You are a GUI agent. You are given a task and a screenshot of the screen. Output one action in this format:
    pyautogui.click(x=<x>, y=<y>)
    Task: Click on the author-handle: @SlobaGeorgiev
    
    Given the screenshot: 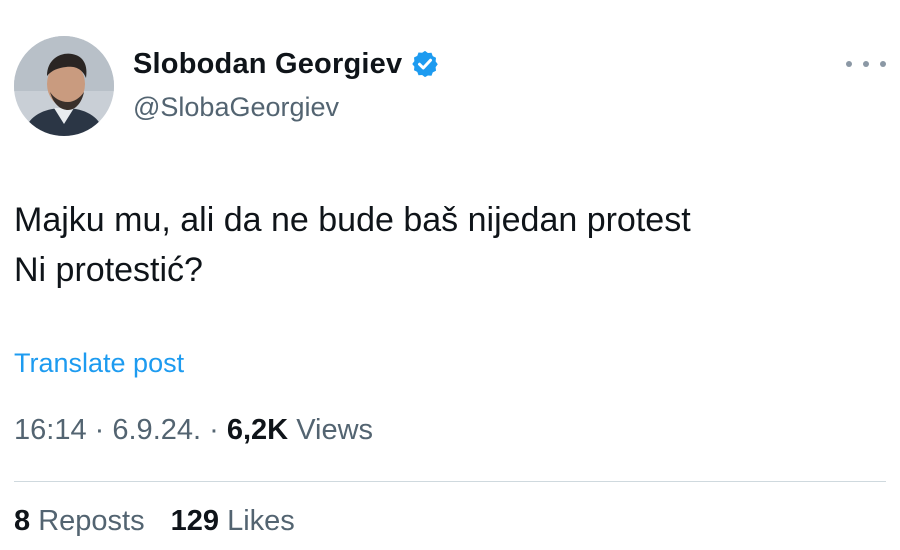 What is the action you would take?
    pyautogui.click(x=236, y=107)
    